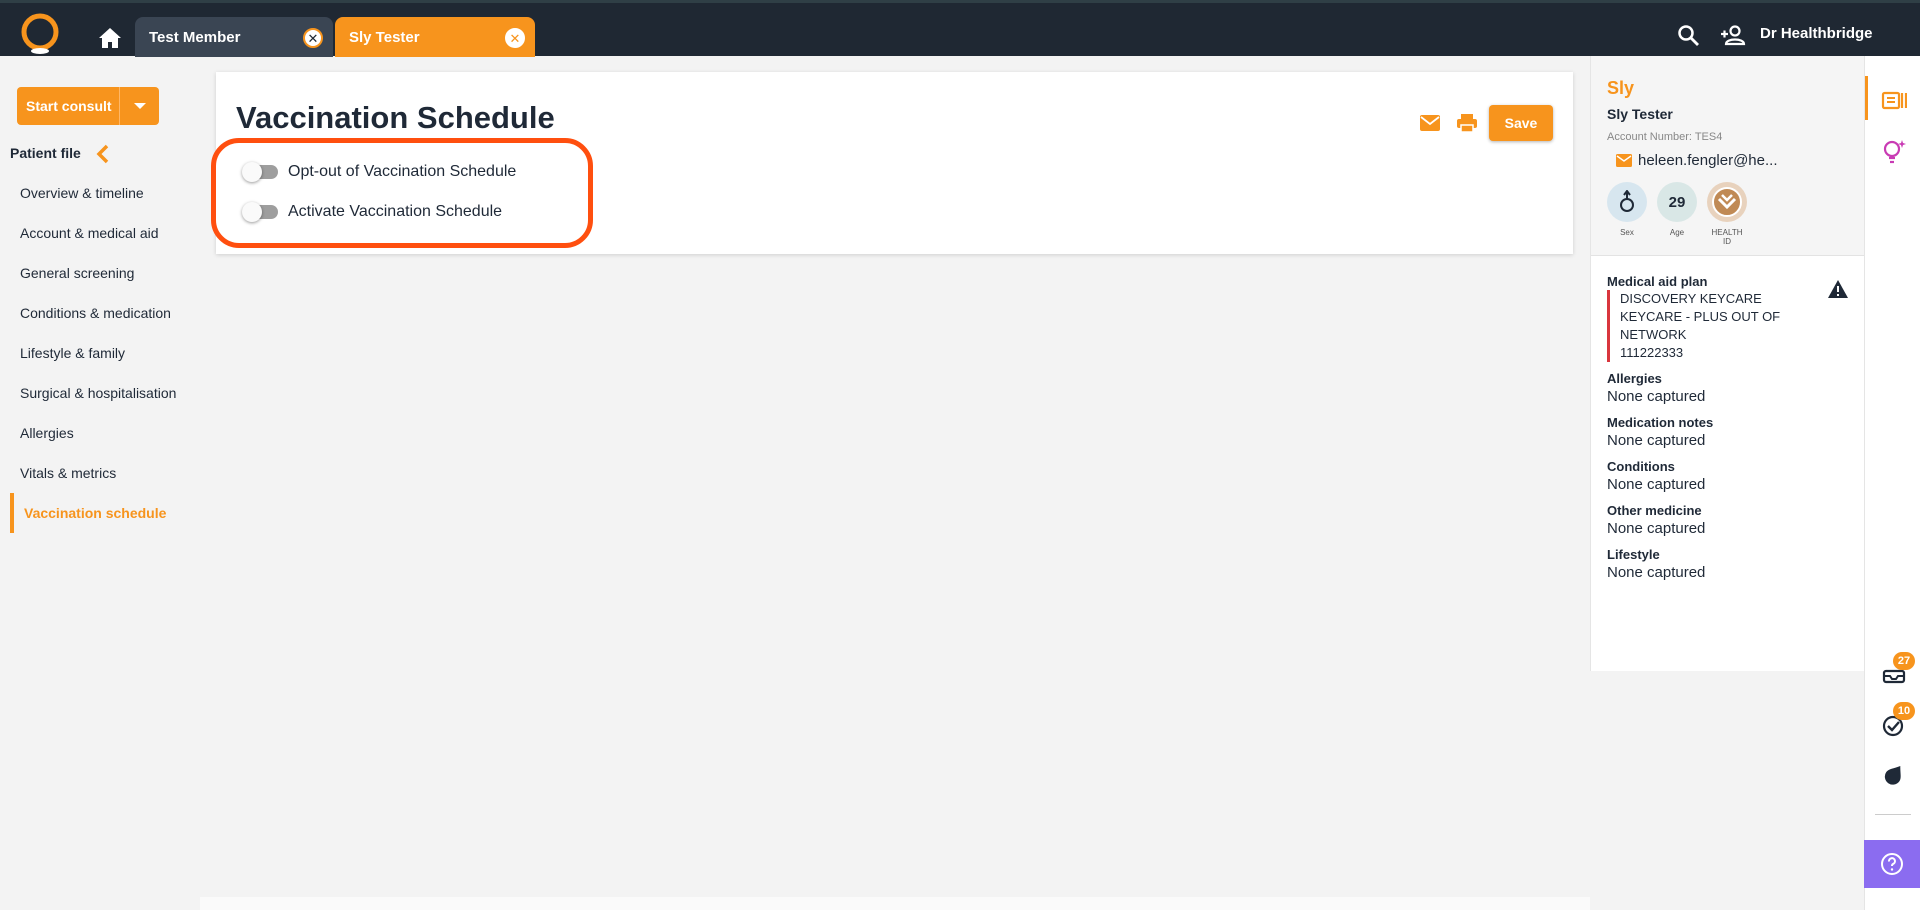 The image size is (1920, 910). I want to click on highlight-annotation, so click(402, 193).